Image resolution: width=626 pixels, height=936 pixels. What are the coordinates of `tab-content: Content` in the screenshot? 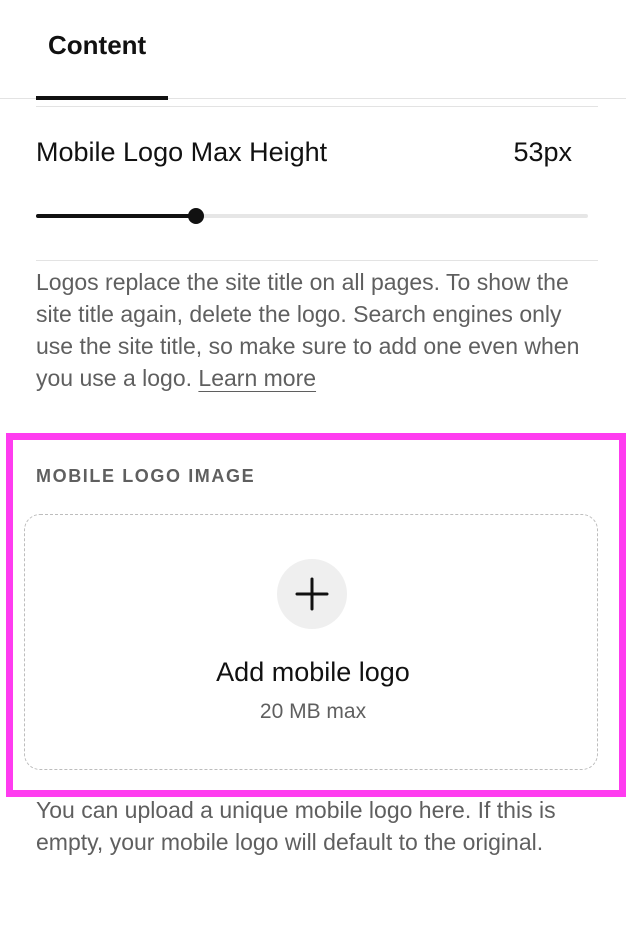 It's located at (97, 45).